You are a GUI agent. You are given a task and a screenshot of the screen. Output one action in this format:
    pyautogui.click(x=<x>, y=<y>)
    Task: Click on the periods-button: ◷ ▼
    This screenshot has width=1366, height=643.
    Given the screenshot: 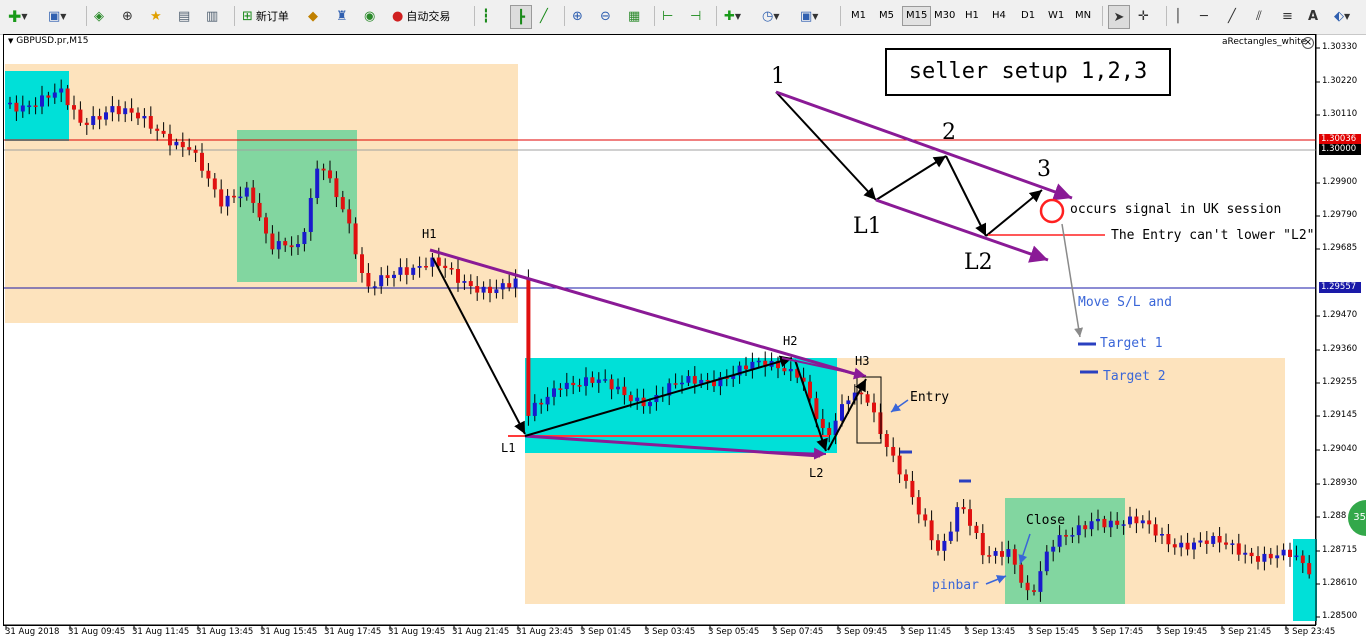 What is the action you would take?
    pyautogui.click(x=771, y=16)
    